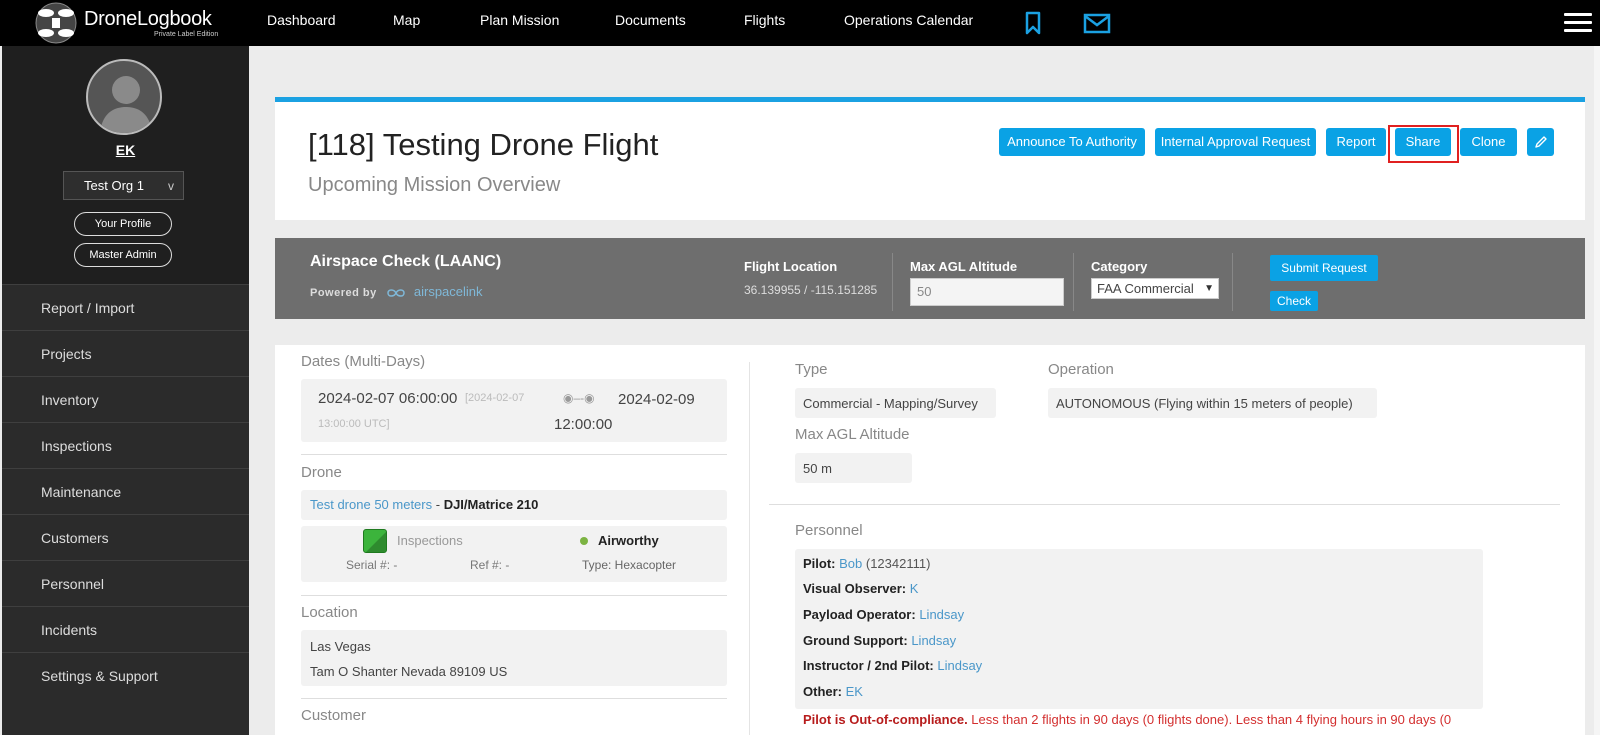 Image resolution: width=1600 pixels, height=735 pixels. I want to click on scrollbar, so click(1597, 390).